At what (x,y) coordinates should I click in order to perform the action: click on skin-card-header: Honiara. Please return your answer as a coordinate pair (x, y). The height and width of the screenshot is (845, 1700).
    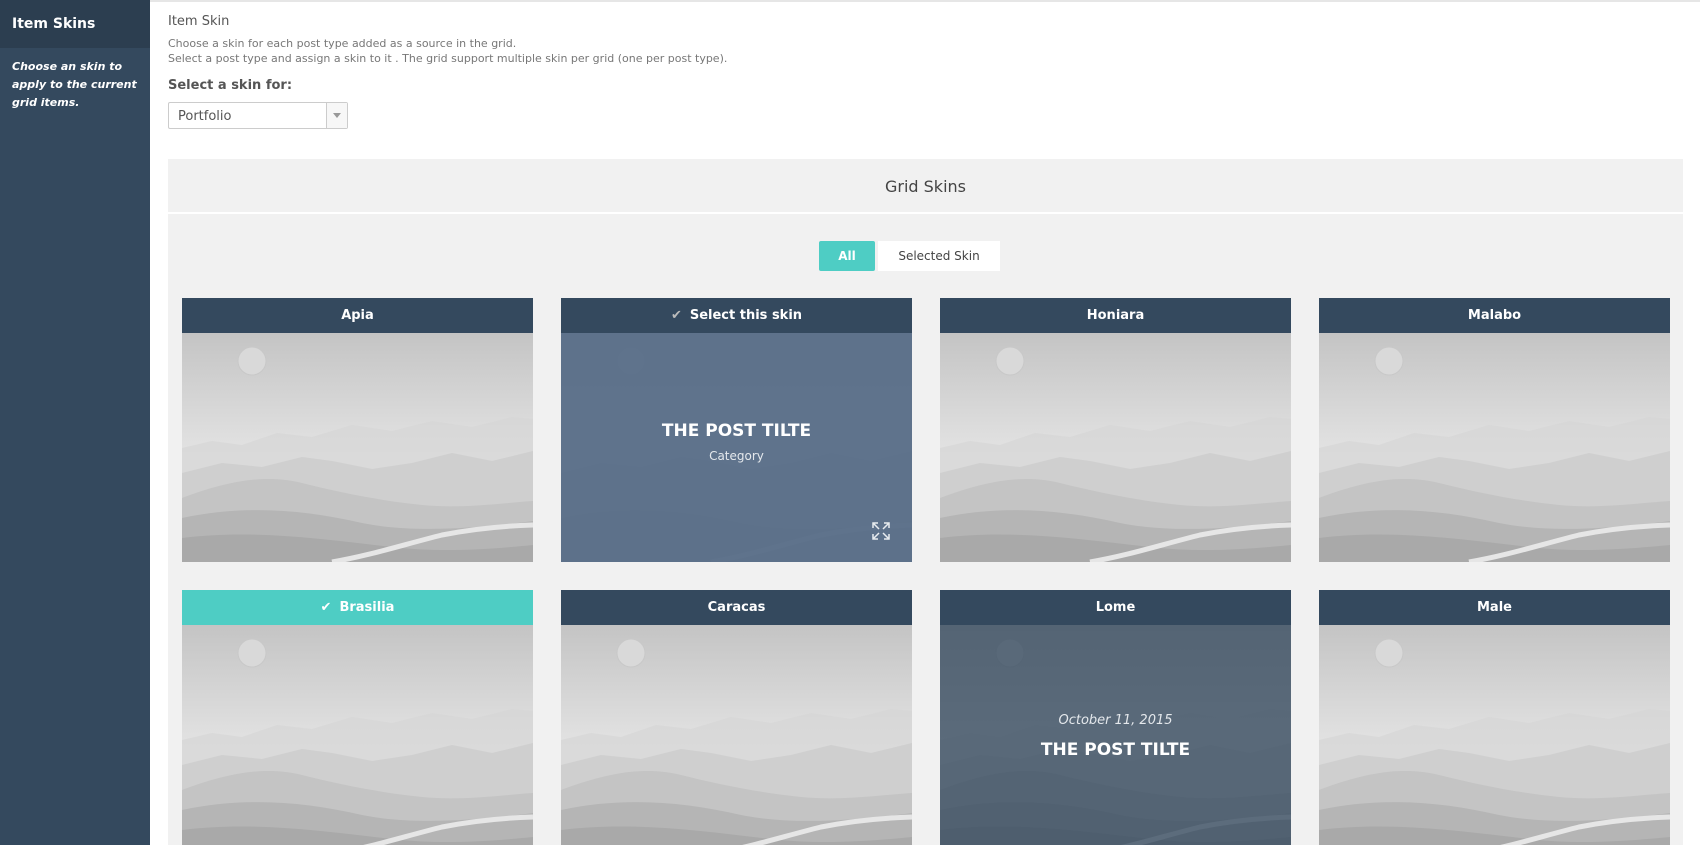
    Looking at the image, I should click on (1115, 315).